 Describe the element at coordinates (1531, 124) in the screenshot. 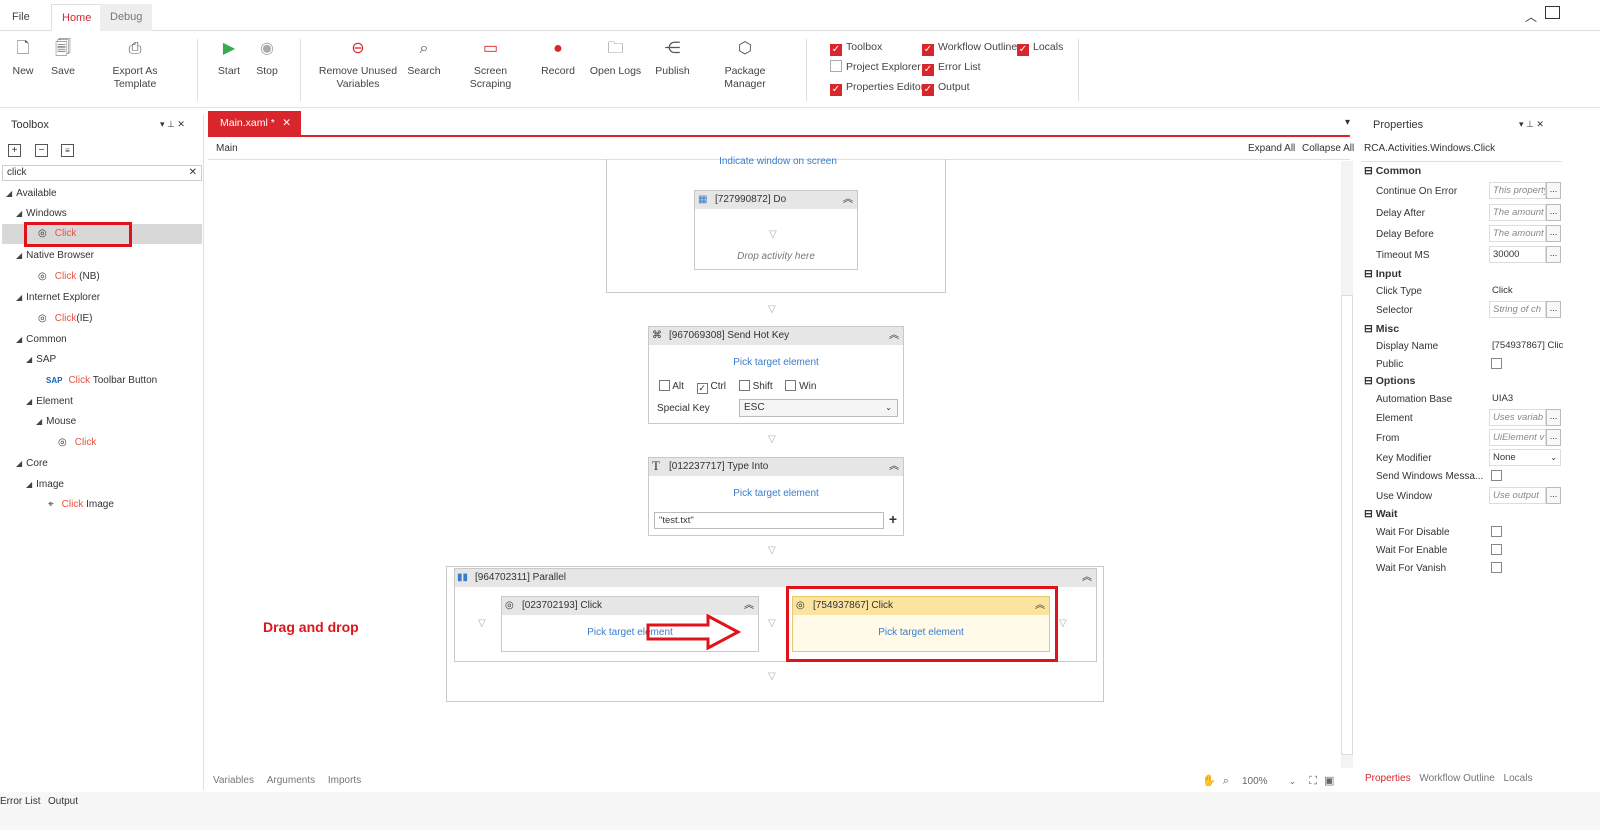

I see `pin-icon: ▾ ⊥ ✕` at that location.